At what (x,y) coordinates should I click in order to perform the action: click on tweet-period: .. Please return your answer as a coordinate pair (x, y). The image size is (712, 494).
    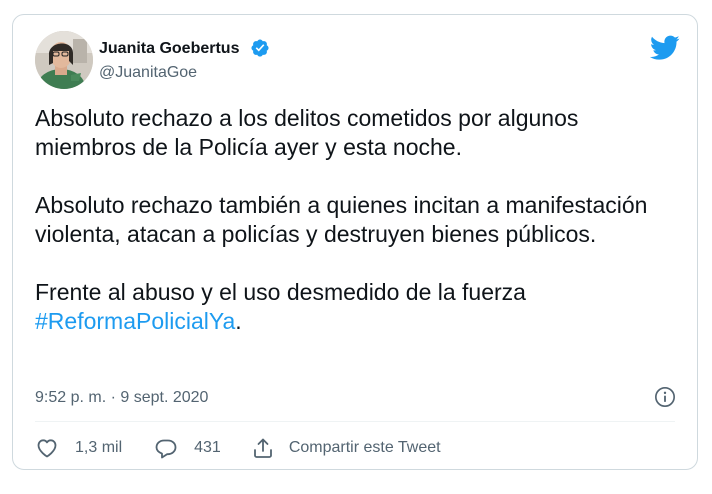
    Looking at the image, I should click on (238, 321).